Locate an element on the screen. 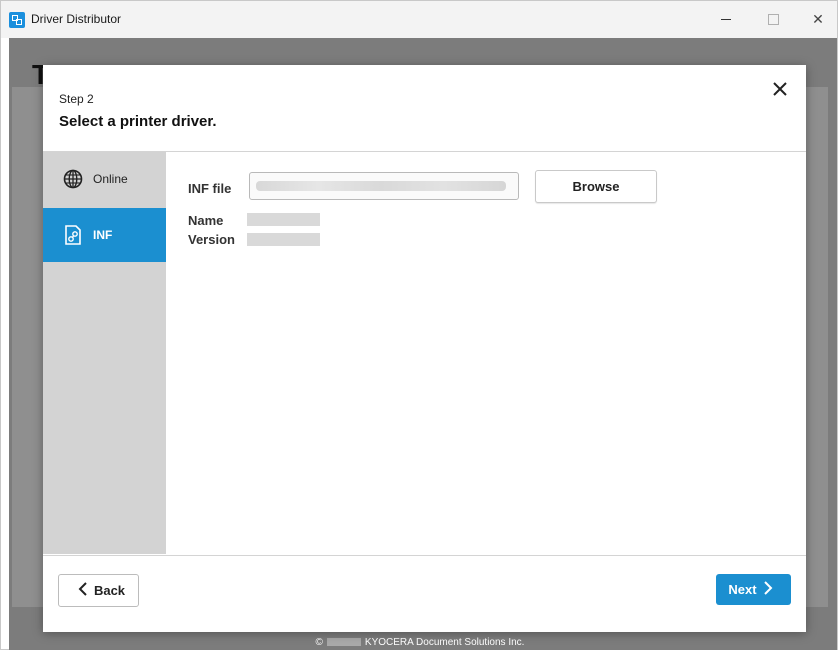 Image resolution: width=838 pixels, height=650 pixels. window-close-button: ✕ is located at coordinates (818, 19).